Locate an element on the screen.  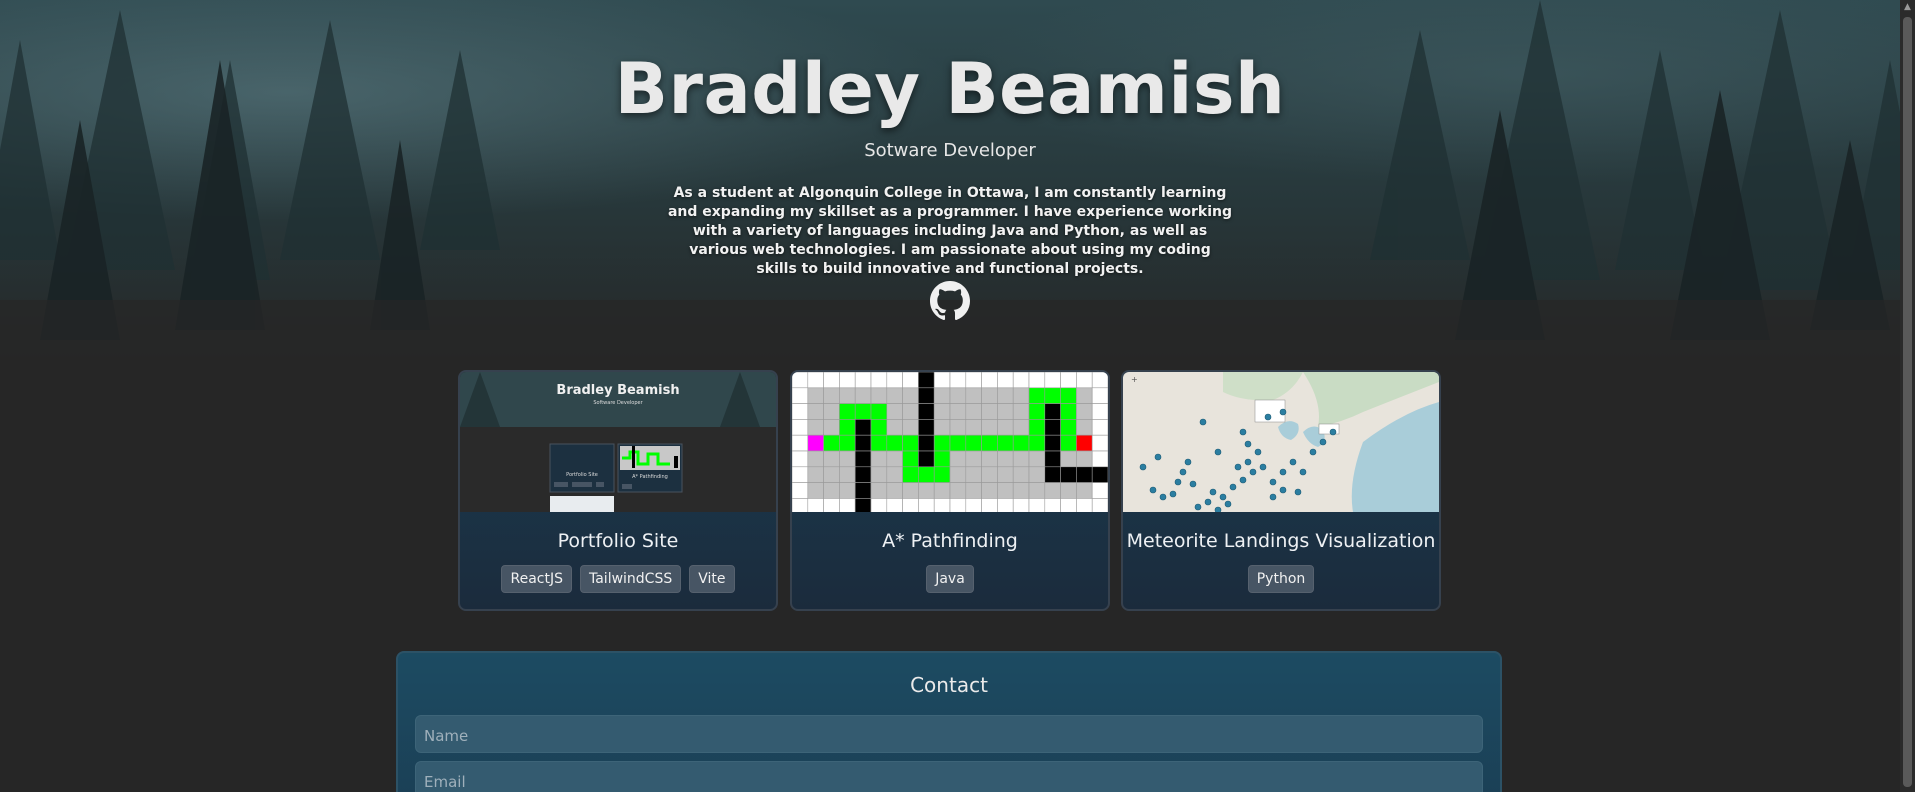
scroll-up-icon: ▲ is located at coordinates (1907, 7).